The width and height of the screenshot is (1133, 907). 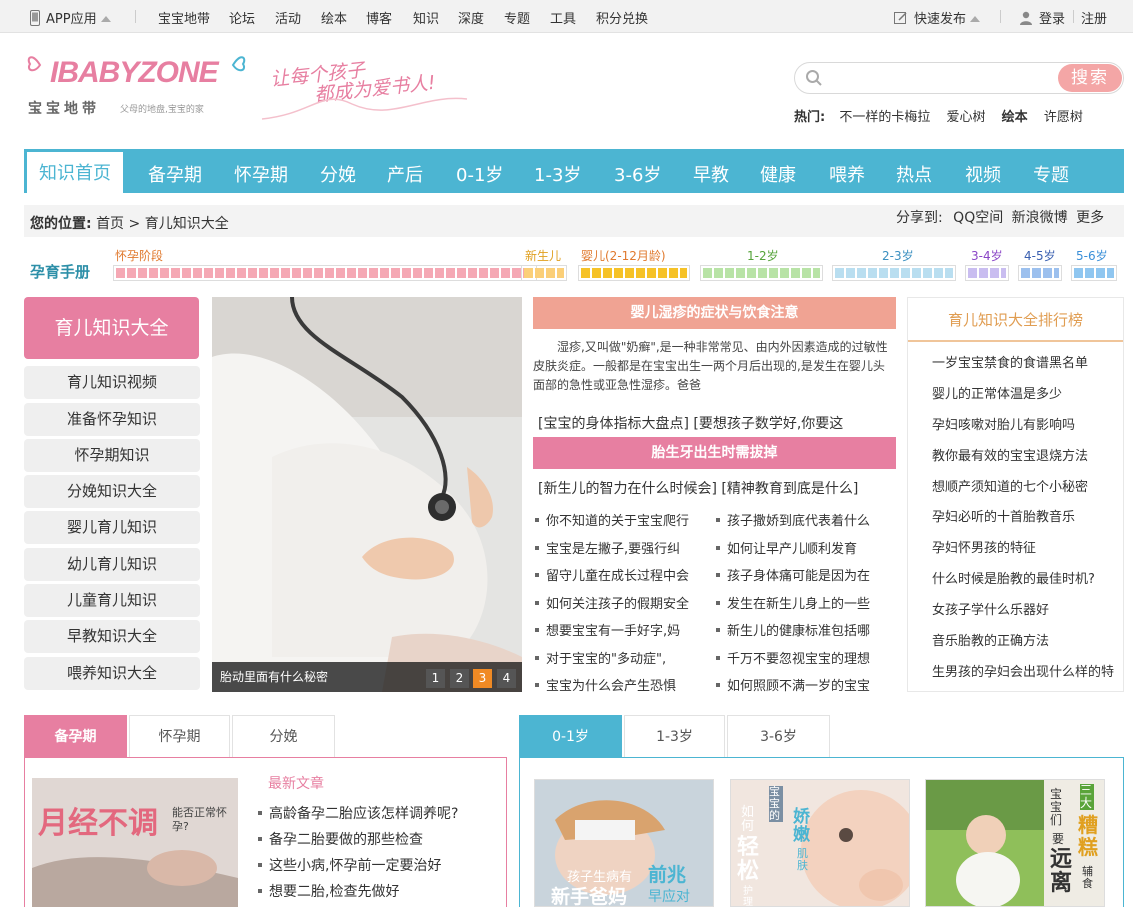 I want to click on nav-tab: 1-3岁, so click(x=557, y=174).